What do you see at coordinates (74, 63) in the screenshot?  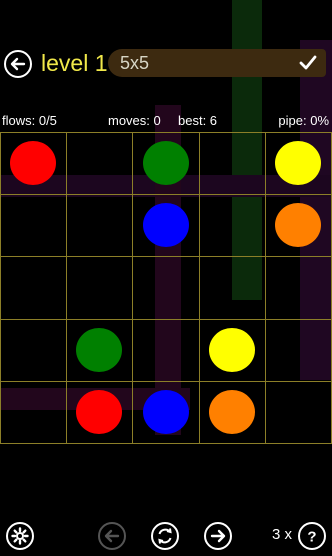 I see `level-title: level 1` at bounding box center [74, 63].